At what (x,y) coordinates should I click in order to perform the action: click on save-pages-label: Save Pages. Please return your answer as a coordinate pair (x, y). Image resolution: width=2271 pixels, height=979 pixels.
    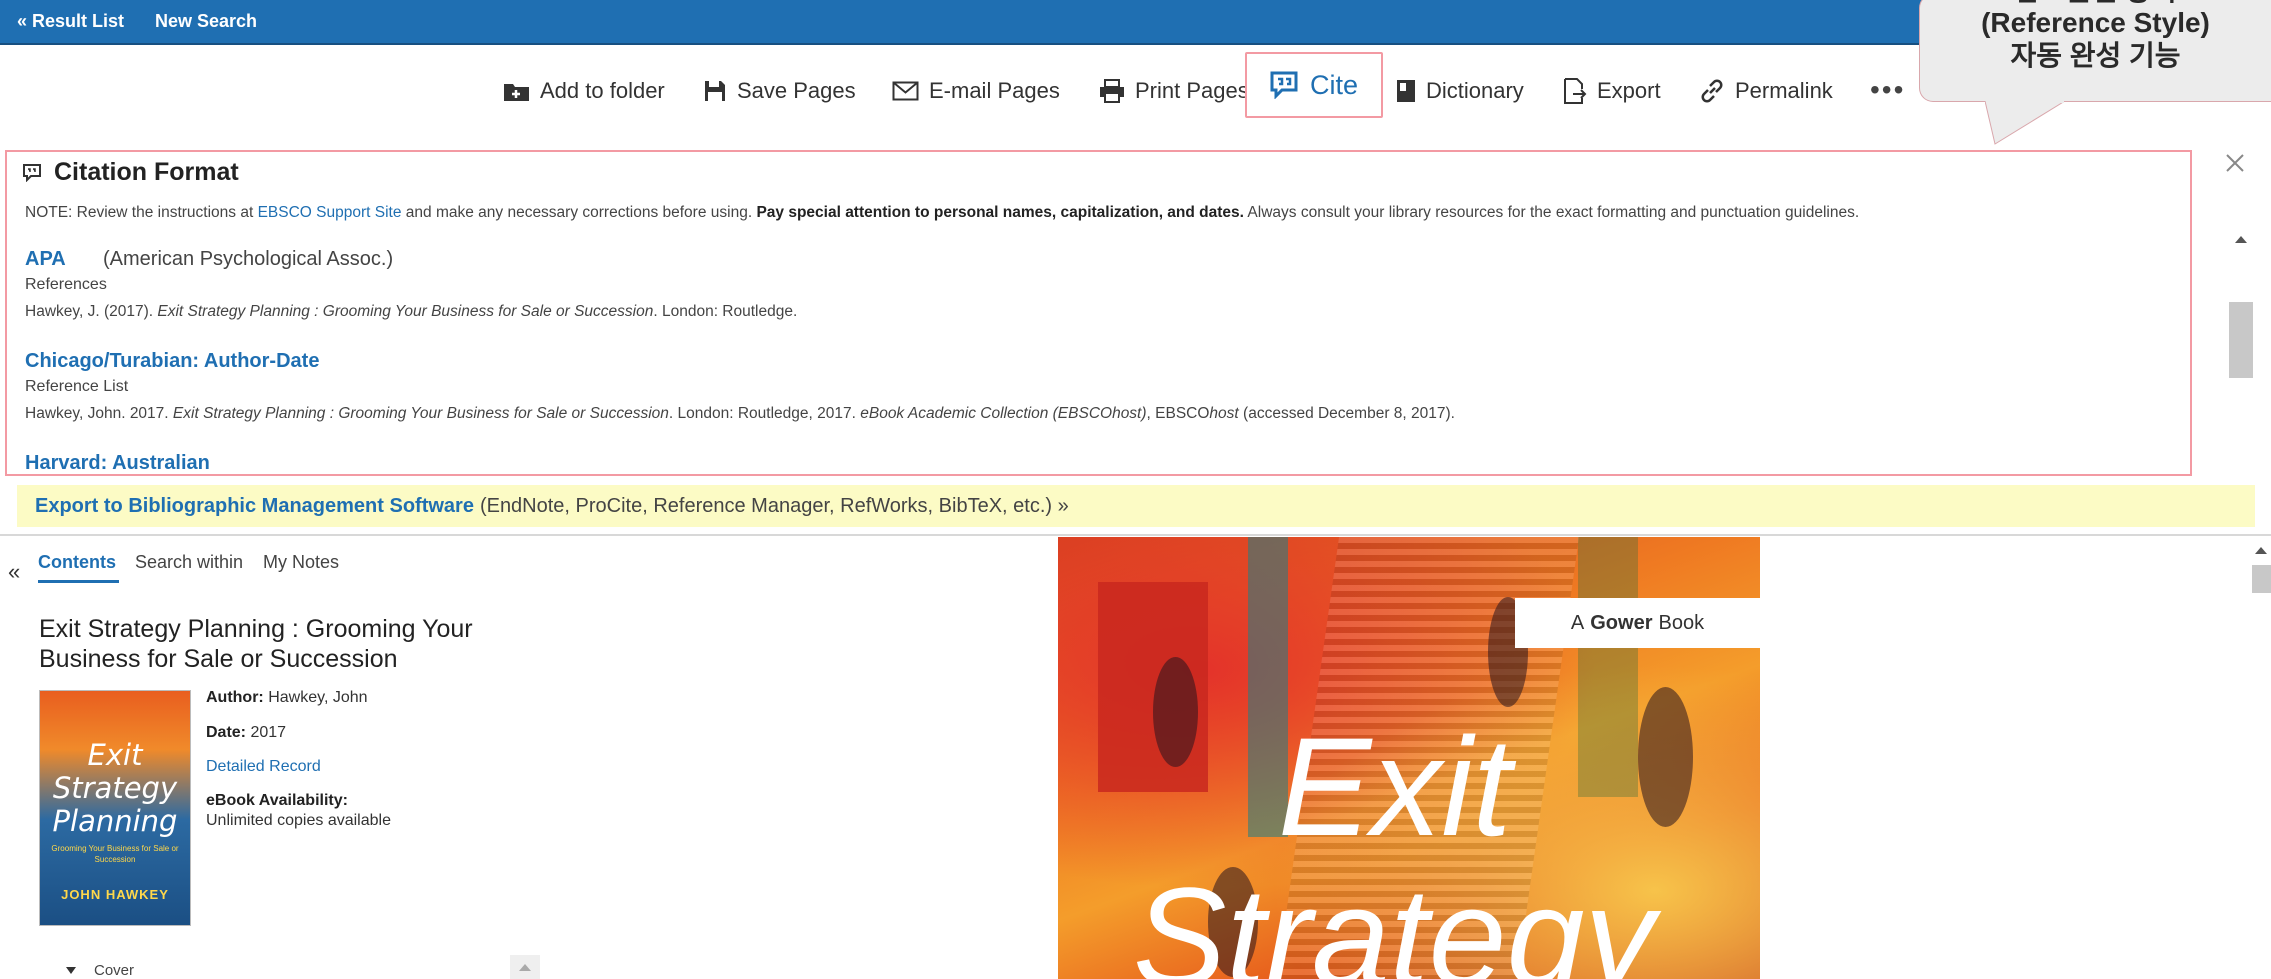
    Looking at the image, I should click on (796, 90).